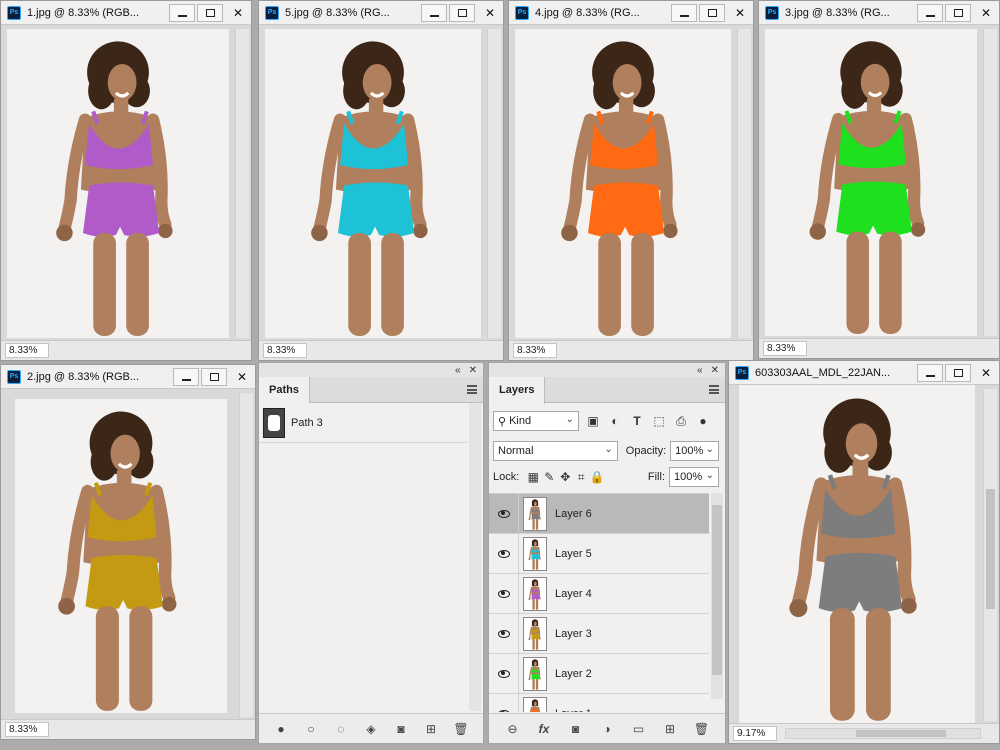 This screenshot has width=1000, height=750. I want to click on tab-paths: Paths, so click(284, 390).